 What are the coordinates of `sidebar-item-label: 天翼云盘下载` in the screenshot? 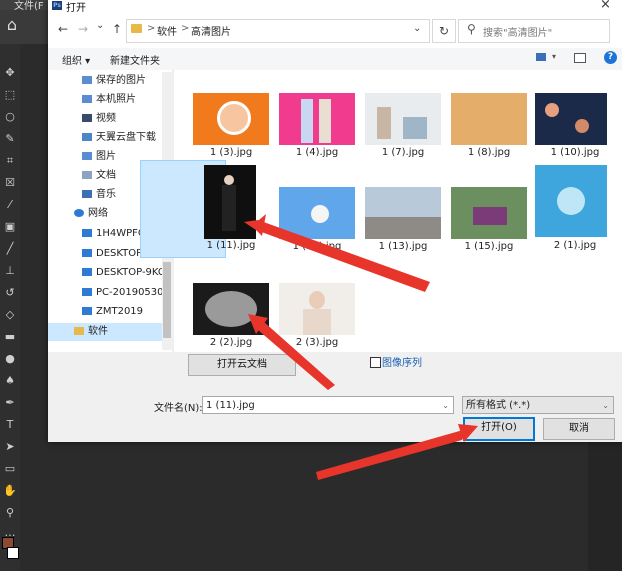 It's located at (126, 137).